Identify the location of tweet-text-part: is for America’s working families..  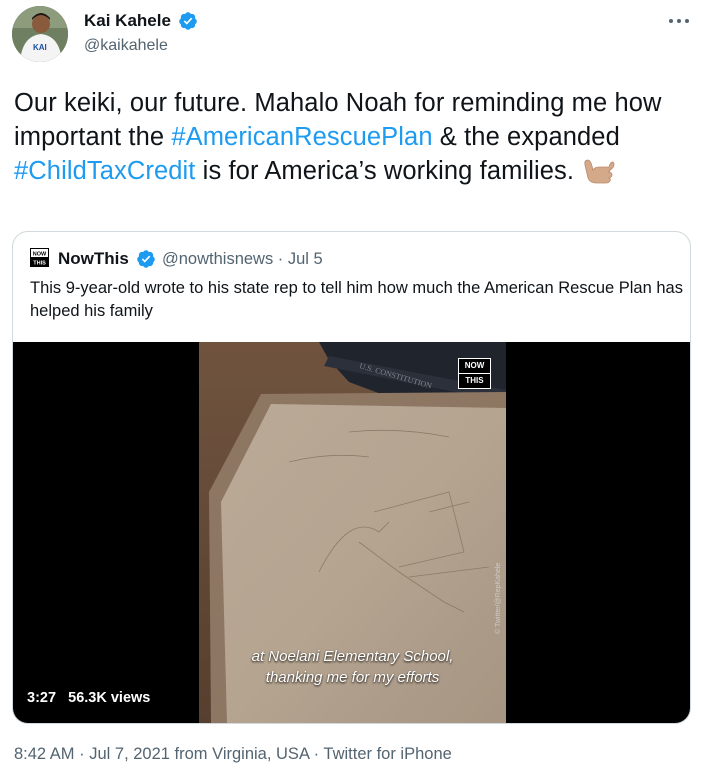
(388, 171).